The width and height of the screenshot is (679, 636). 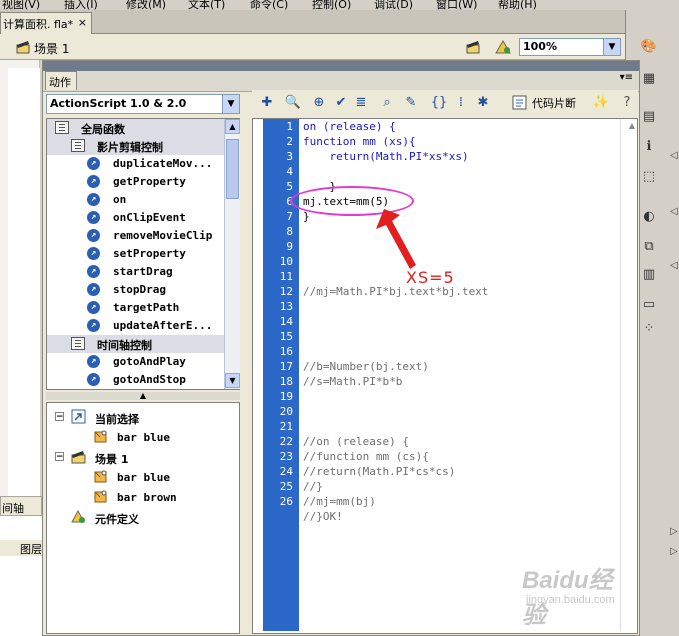 I want to click on edit-symbol-icon, so click(x=504, y=47).